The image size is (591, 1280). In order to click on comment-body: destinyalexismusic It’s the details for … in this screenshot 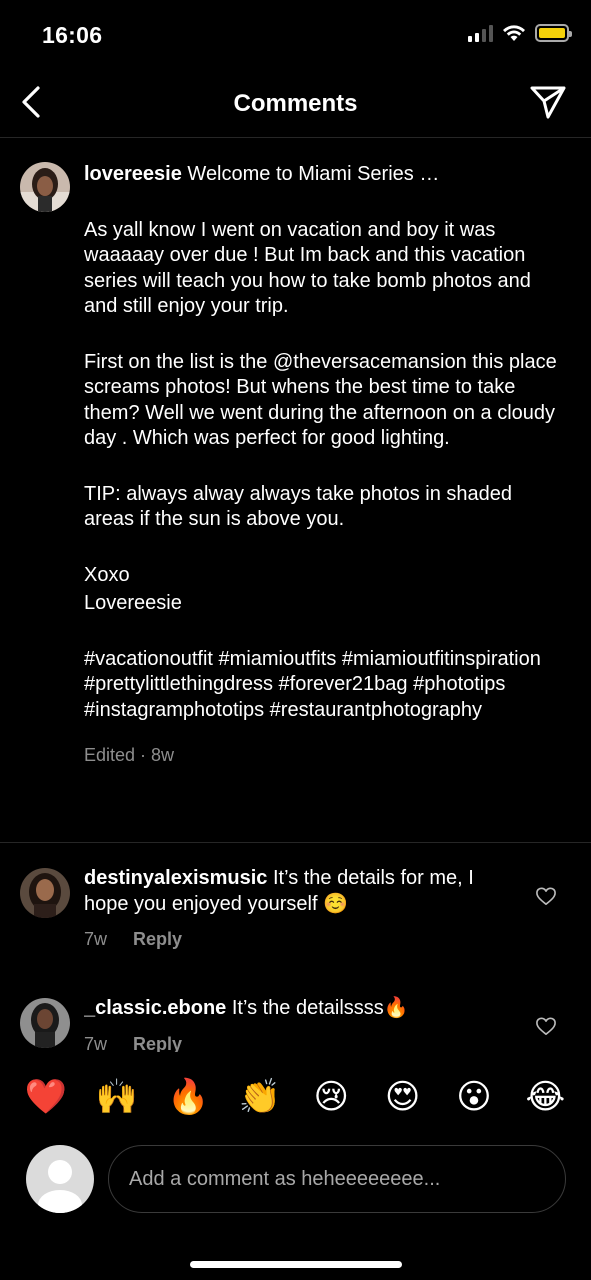, I will do `click(284, 909)`.